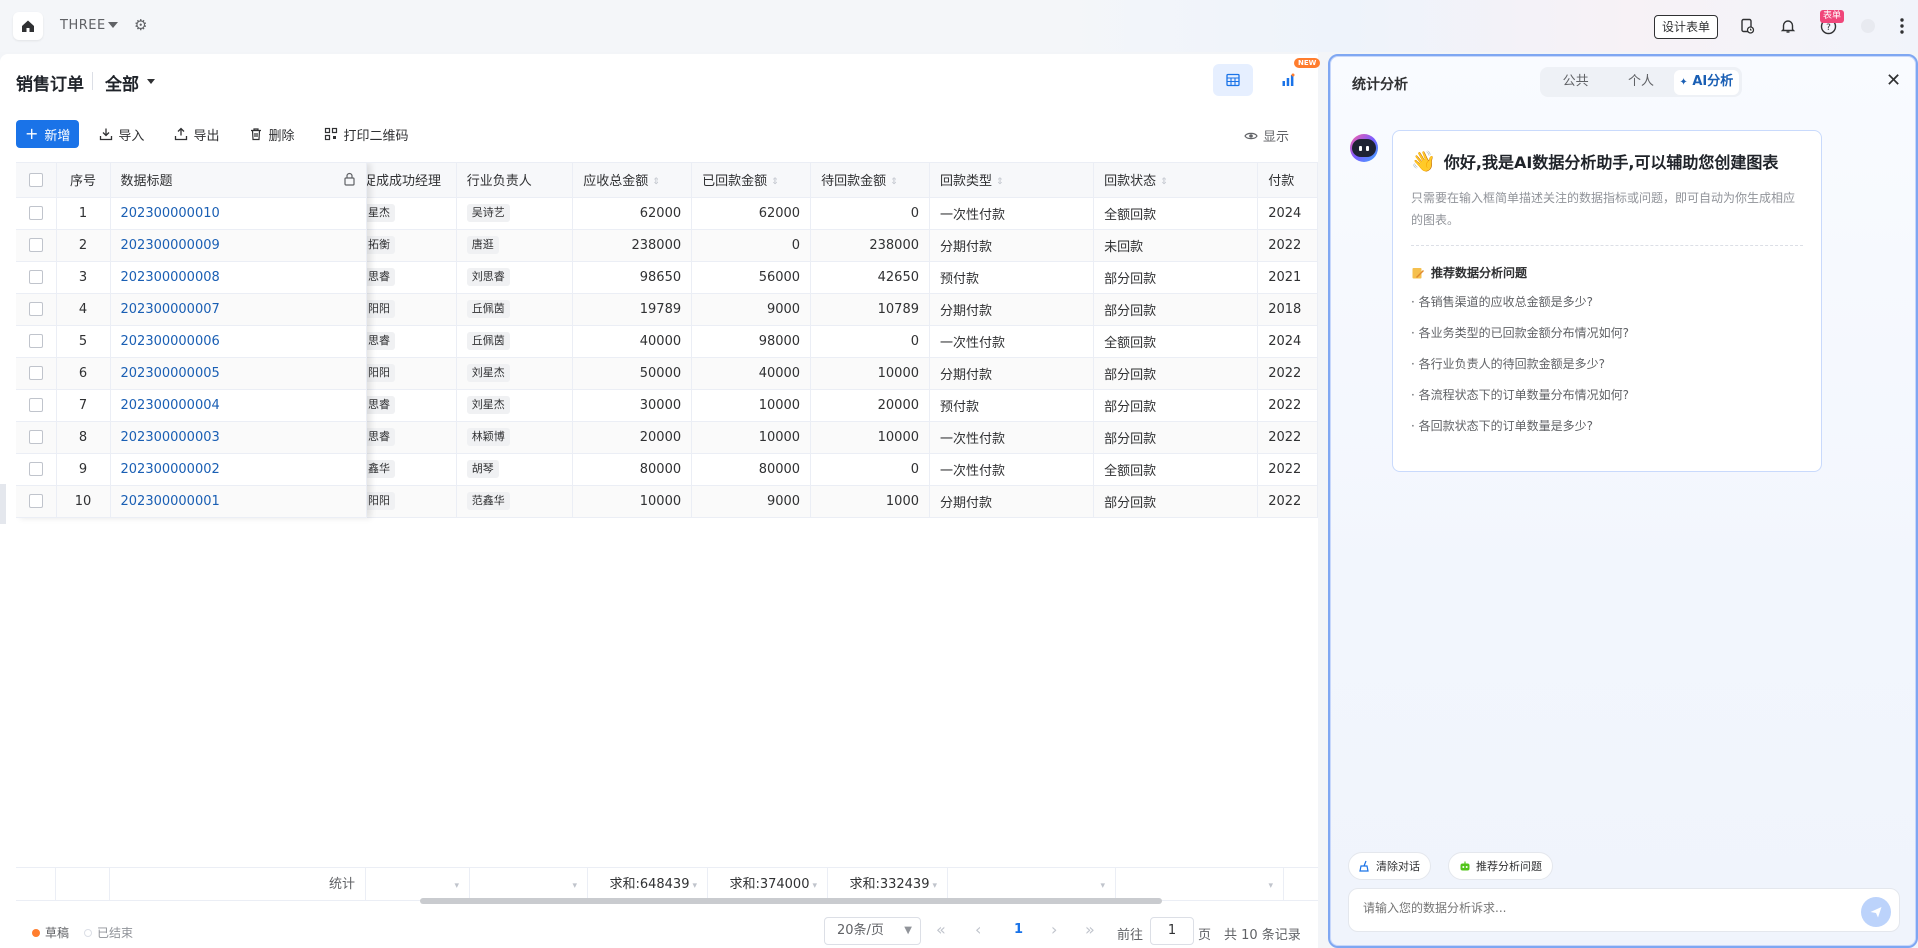  What do you see at coordinates (238, 213) in the screenshot?
I see `cell-title-link: 202300000010` at bounding box center [238, 213].